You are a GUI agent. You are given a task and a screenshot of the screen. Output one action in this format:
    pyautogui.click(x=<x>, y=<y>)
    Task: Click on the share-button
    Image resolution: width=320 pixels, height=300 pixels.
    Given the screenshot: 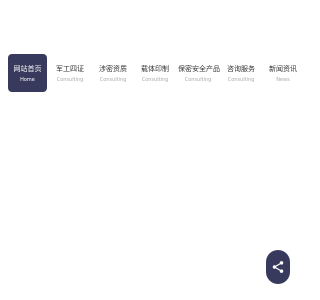 What is the action you would take?
    pyautogui.click(x=278, y=267)
    